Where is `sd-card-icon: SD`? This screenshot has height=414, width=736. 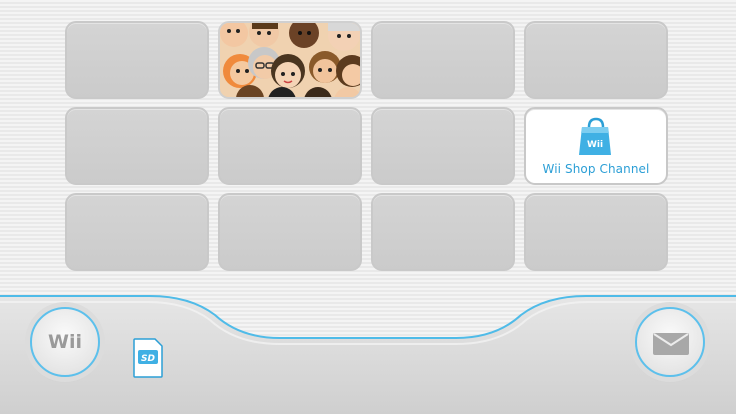
sd-card-icon: SD is located at coordinates (148, 358).